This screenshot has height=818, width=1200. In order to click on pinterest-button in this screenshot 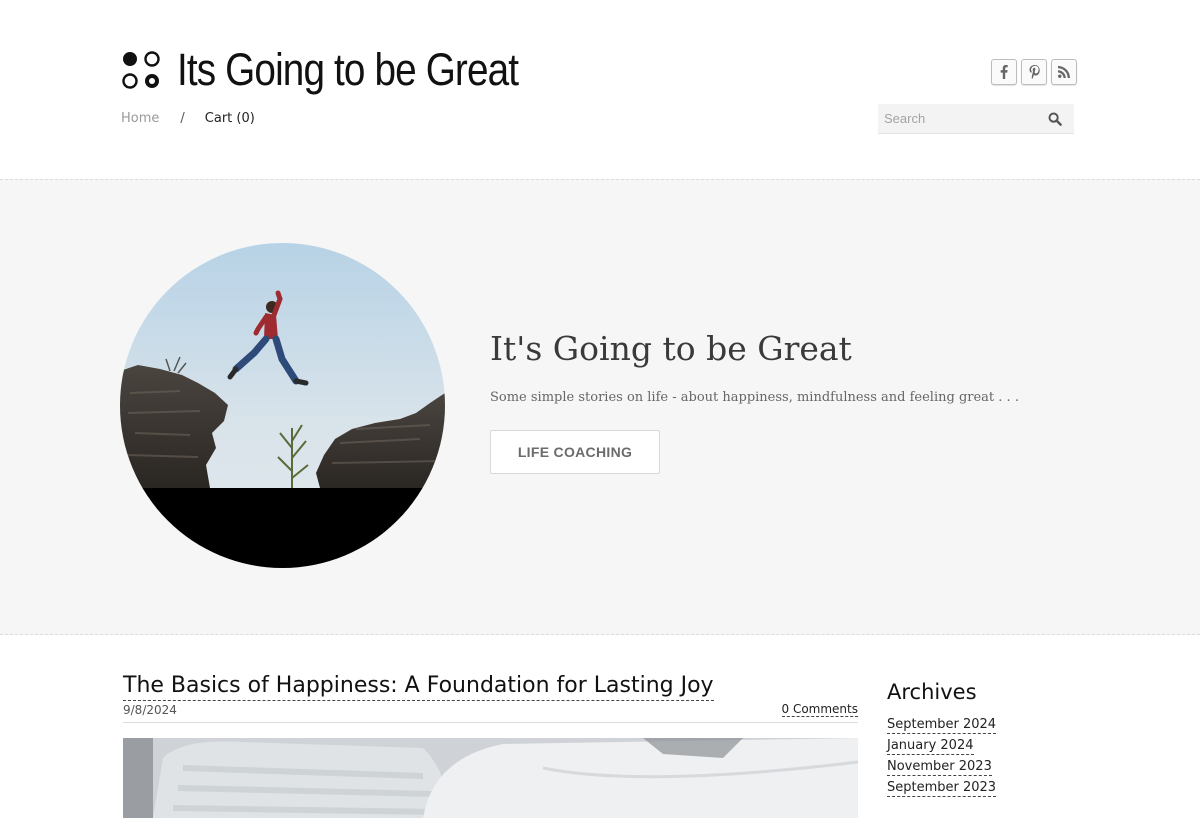, I will do `click(1034, 72)`.